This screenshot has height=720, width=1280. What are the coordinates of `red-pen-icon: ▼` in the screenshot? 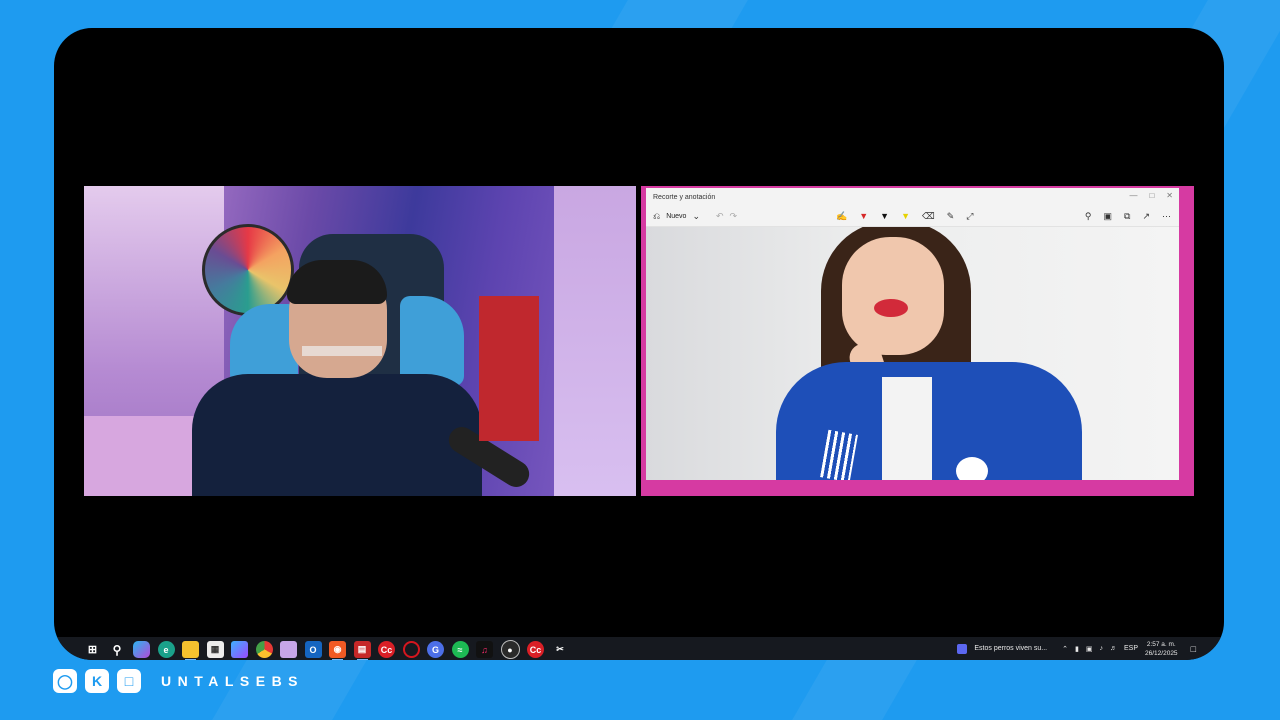 It's located at (863, 216).